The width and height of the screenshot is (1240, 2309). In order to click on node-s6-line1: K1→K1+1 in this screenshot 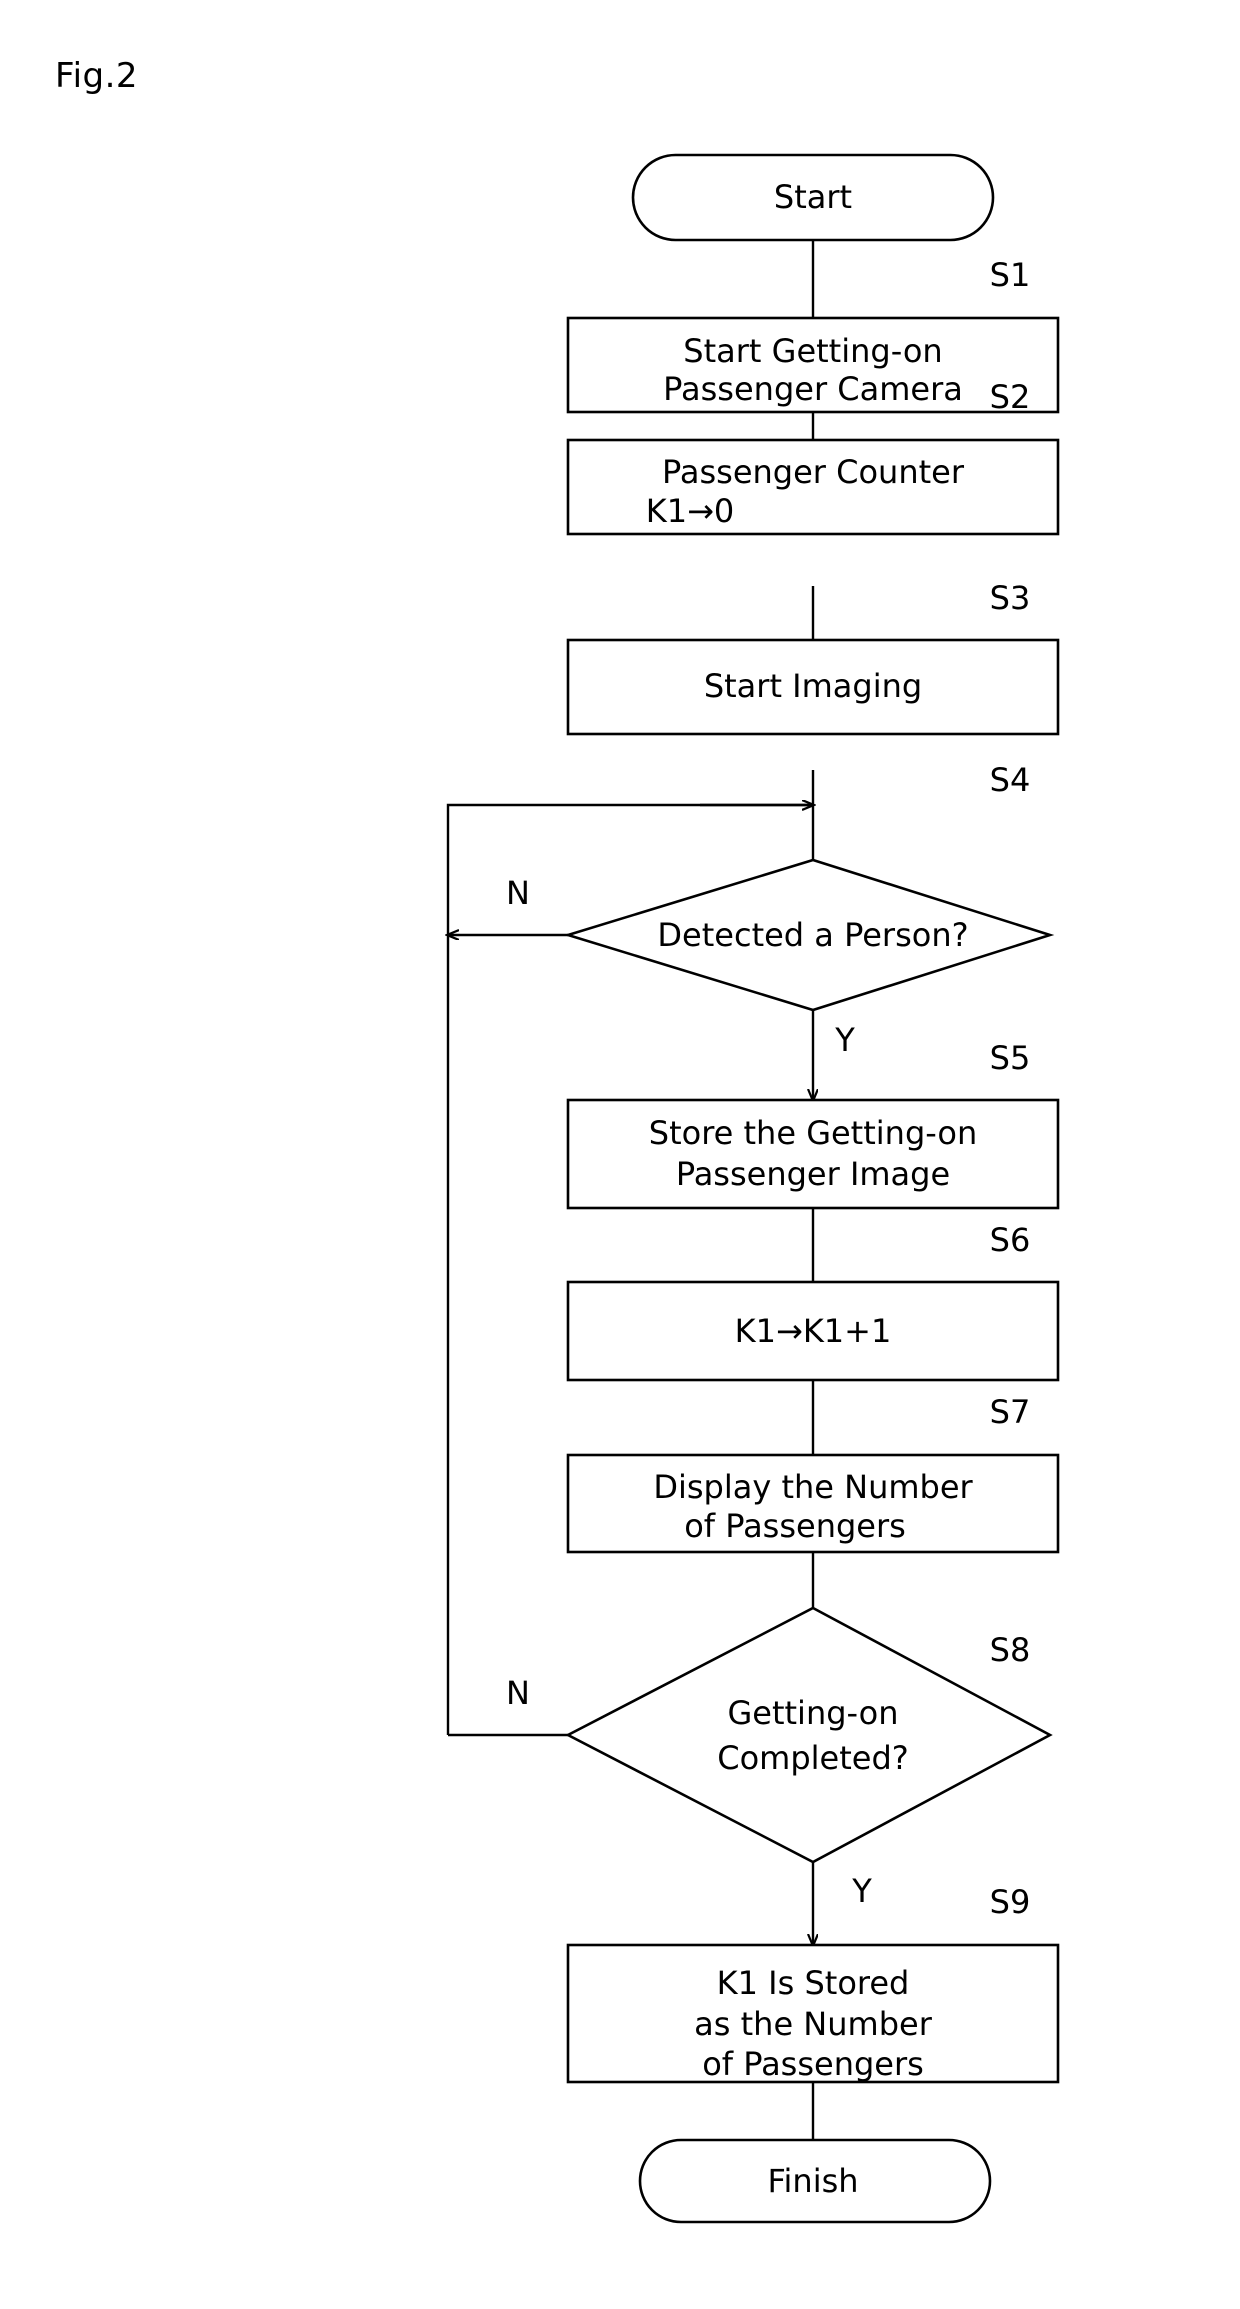, I will do `click(813, 1331)`.